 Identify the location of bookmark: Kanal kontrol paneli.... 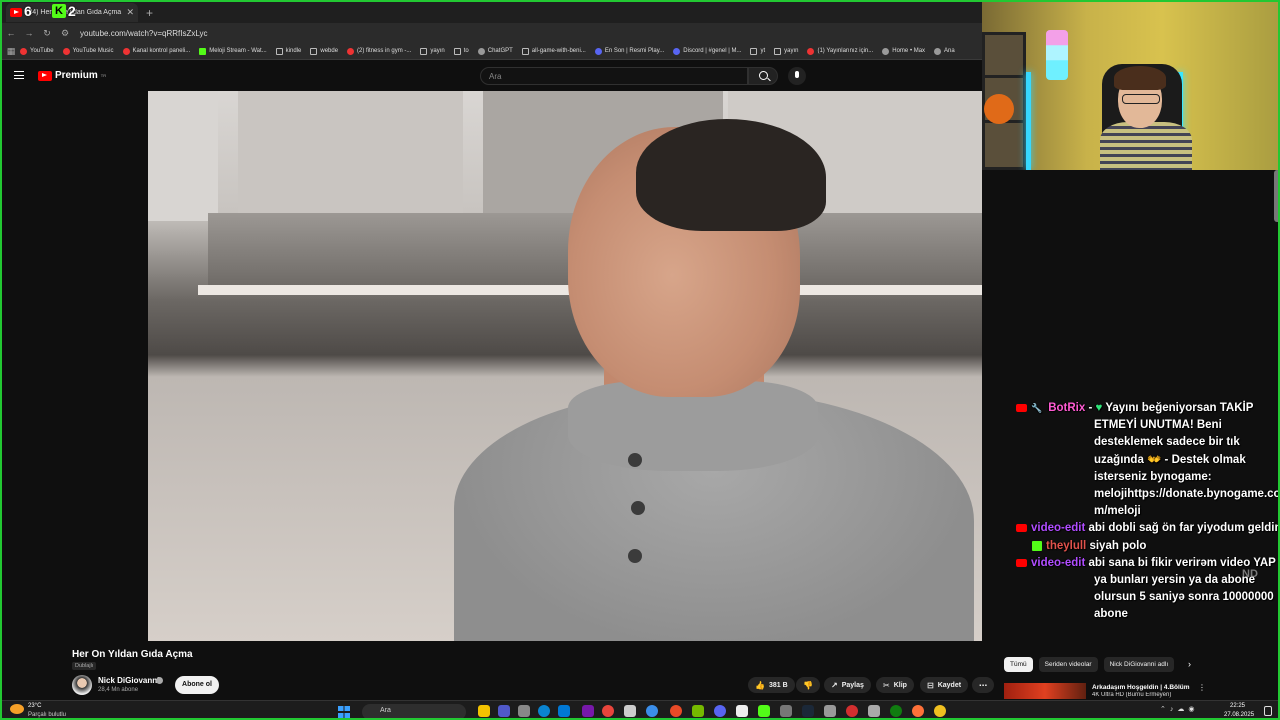
(156, 51).